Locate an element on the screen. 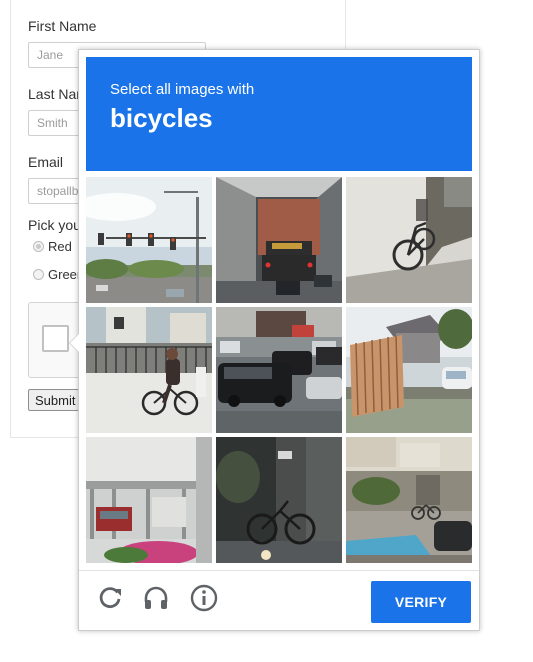 The height and width of the screenshot is (662, 533). image-tile-bicycle-against-wall is located at coordinates (409, 240).